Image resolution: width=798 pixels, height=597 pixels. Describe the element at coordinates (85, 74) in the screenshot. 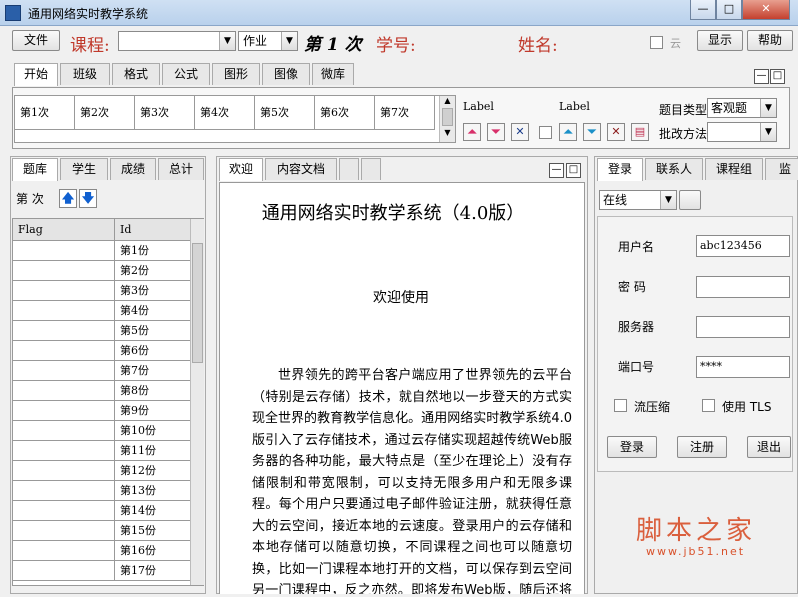

I see `ribbon-tab-class: 班级` at that location.